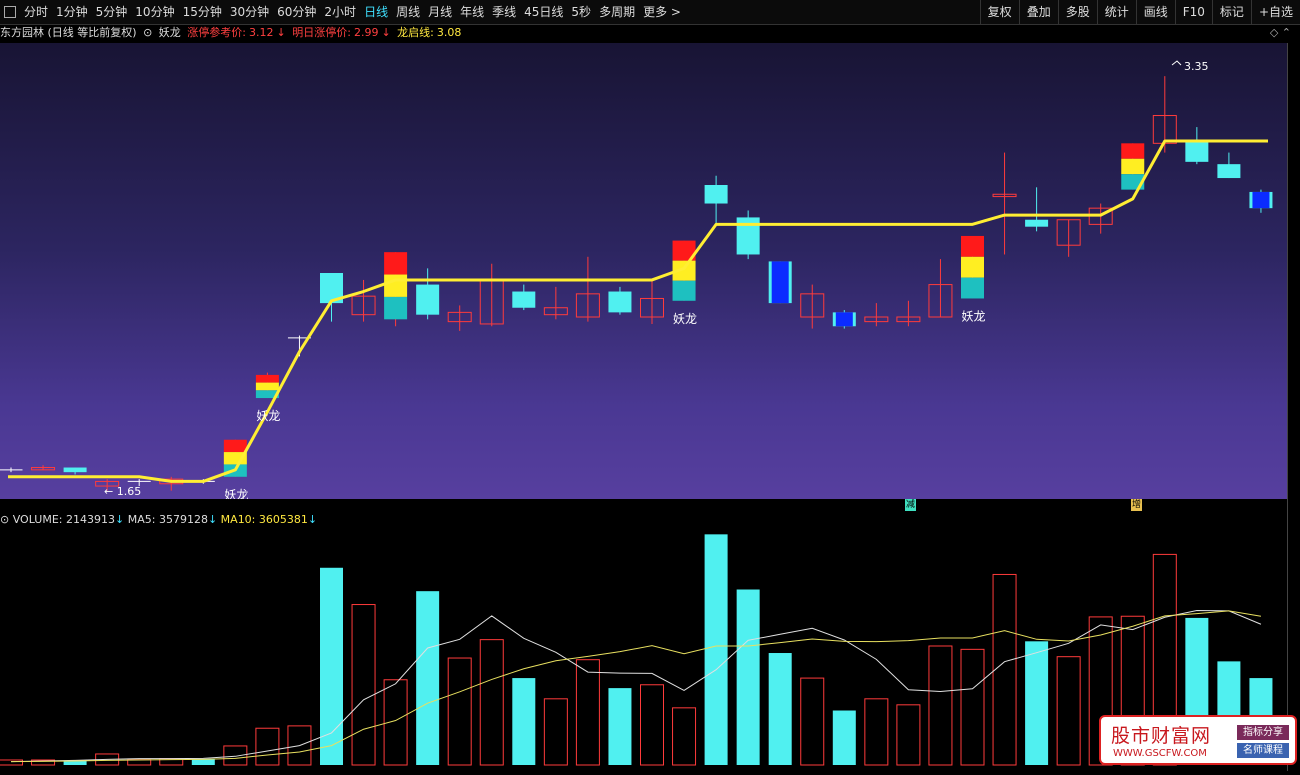 Image resolution: width=1300 pixels, height=775 pixels. What do you see at coordinates (366, 32) in the screenshot?
I see `tomorrow-limit-value: 2.99` at bounding box center [366, 32].